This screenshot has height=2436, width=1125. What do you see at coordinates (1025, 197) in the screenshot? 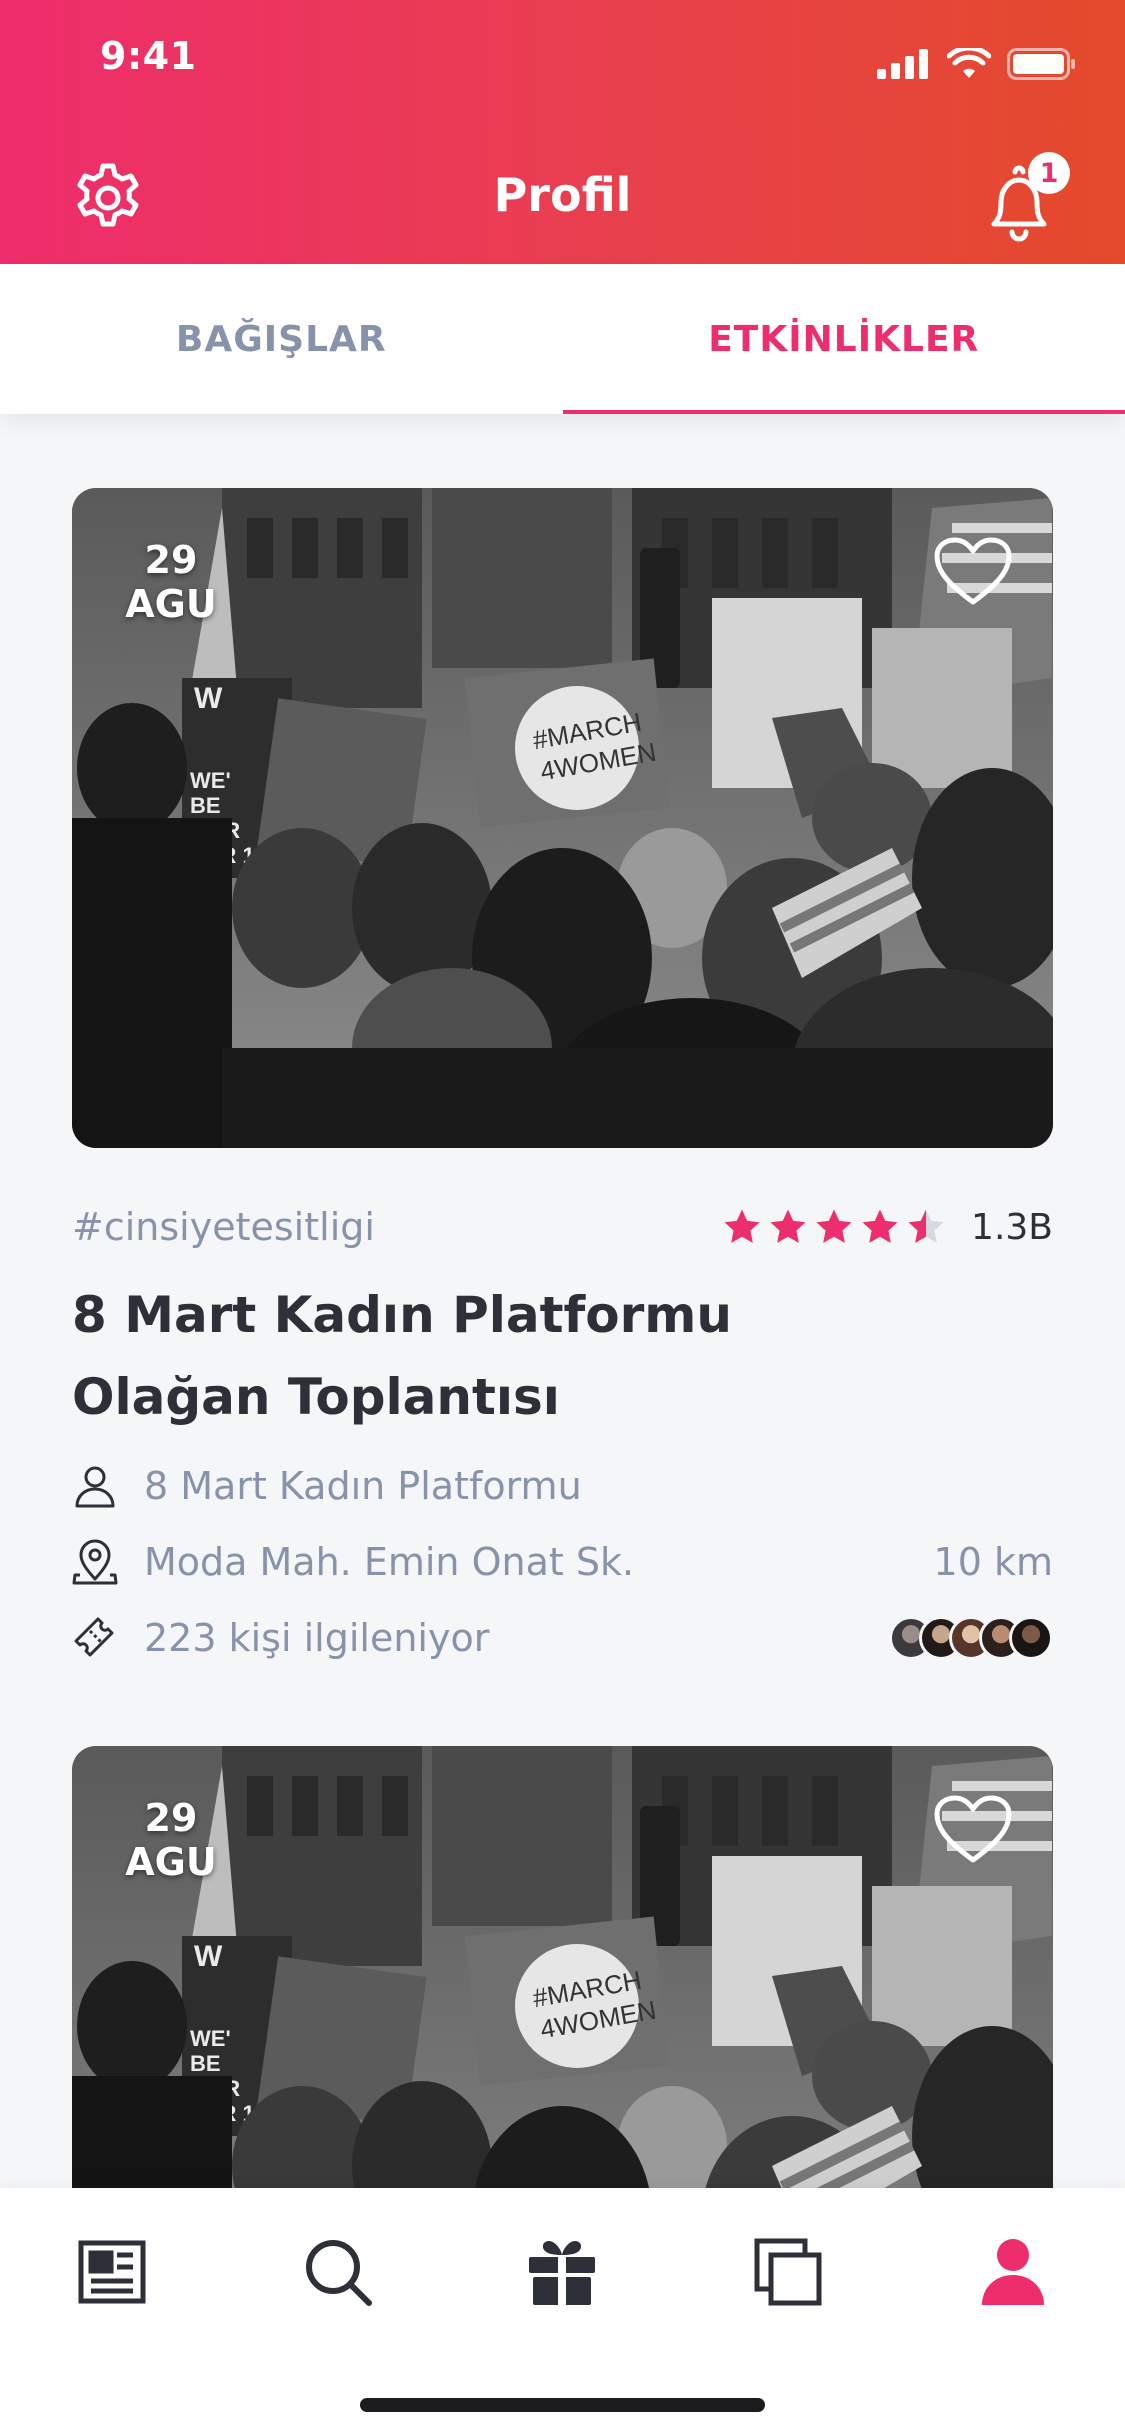
I see `notifications-button: 1` at bounding box center [1025, 197].